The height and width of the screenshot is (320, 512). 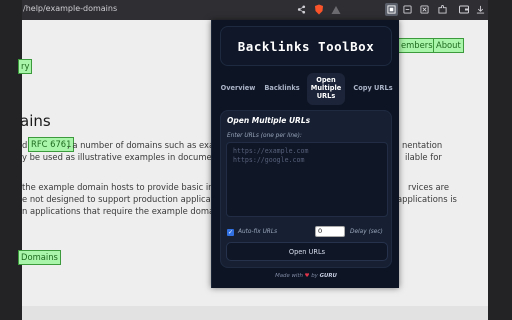 I want to click on puzzle-icon, so click(x=442, y=9).